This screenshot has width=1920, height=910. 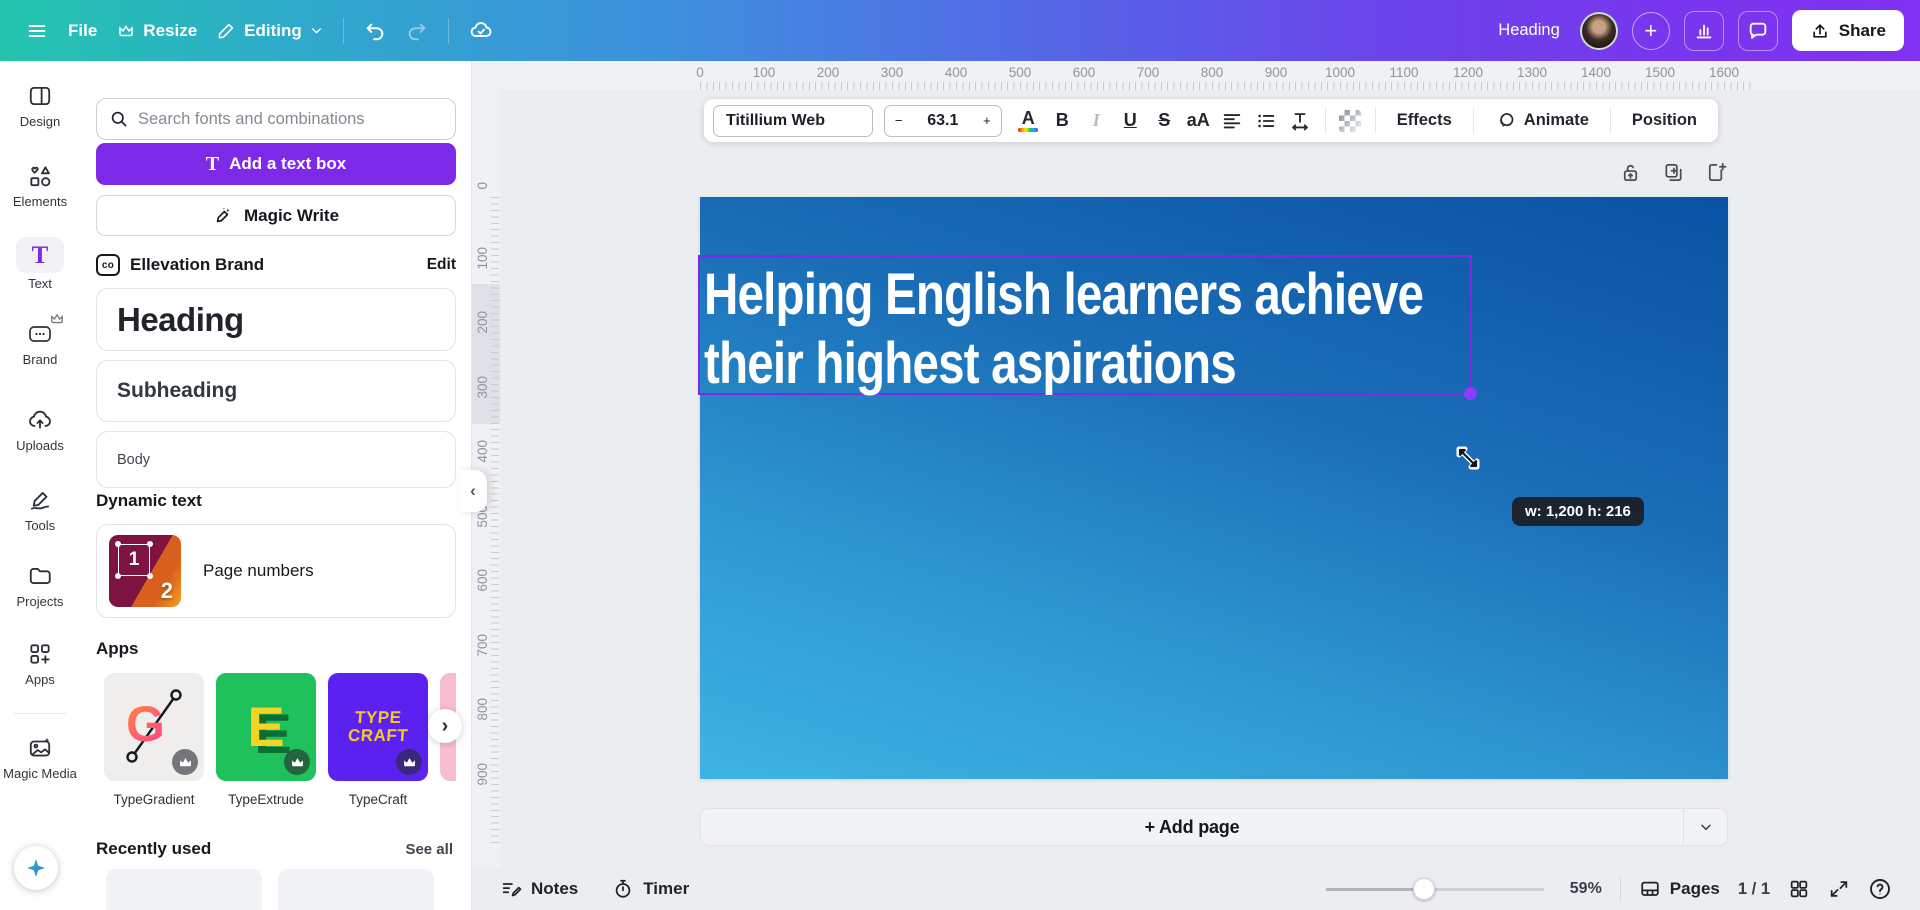 I want to click on help-button, so click(x=1880, y=889).